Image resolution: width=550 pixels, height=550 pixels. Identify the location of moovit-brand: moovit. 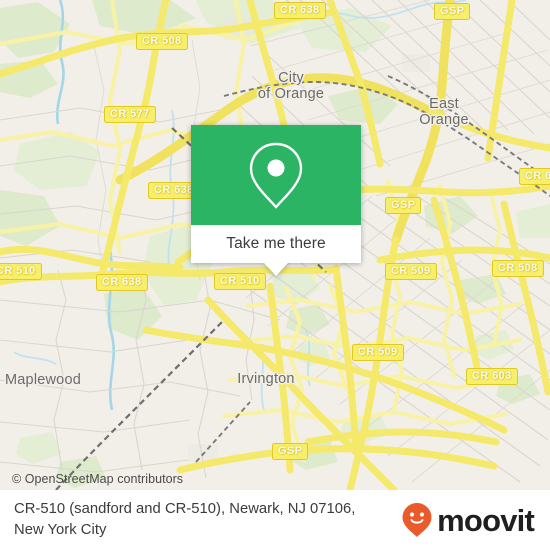
(468, 520).